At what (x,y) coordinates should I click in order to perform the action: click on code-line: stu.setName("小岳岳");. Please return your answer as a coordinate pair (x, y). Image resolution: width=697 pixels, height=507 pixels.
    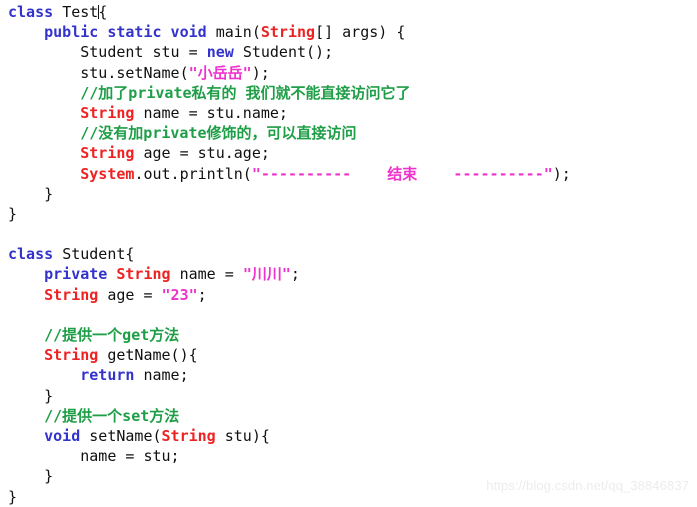
    Looking at the image, I should click on (352, 73).